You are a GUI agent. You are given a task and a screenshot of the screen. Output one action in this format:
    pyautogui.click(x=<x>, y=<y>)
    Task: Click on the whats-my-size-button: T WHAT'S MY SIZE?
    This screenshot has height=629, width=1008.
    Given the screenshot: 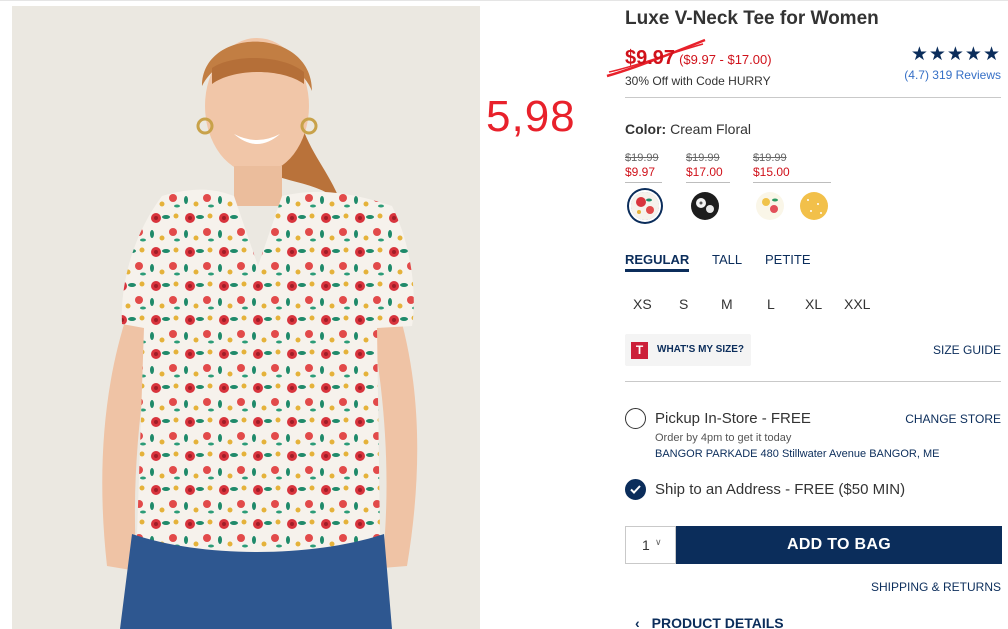 What is the action you would take?
    pyautogui.click(x=688, y=350)
    